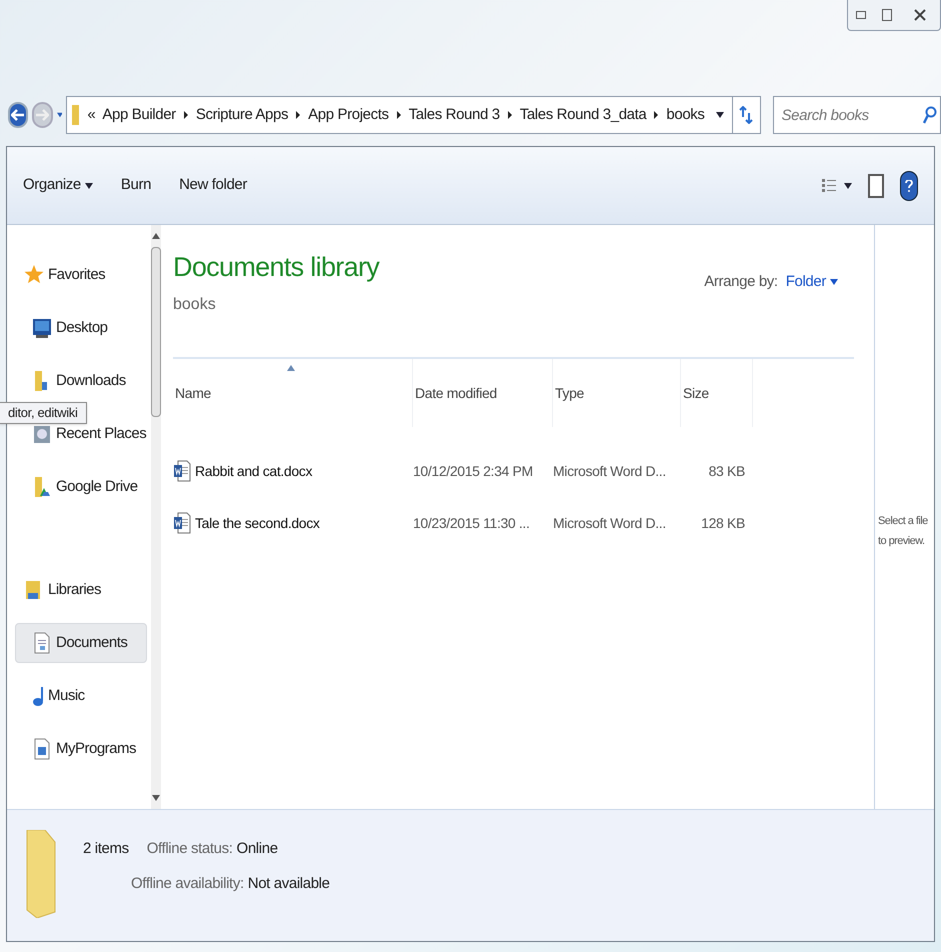 This screenshot has width=941, height=952. Describe the element at coordinates (43, 413) in the screenshot. I see `tooltip: ditor, editwiki` at that location.